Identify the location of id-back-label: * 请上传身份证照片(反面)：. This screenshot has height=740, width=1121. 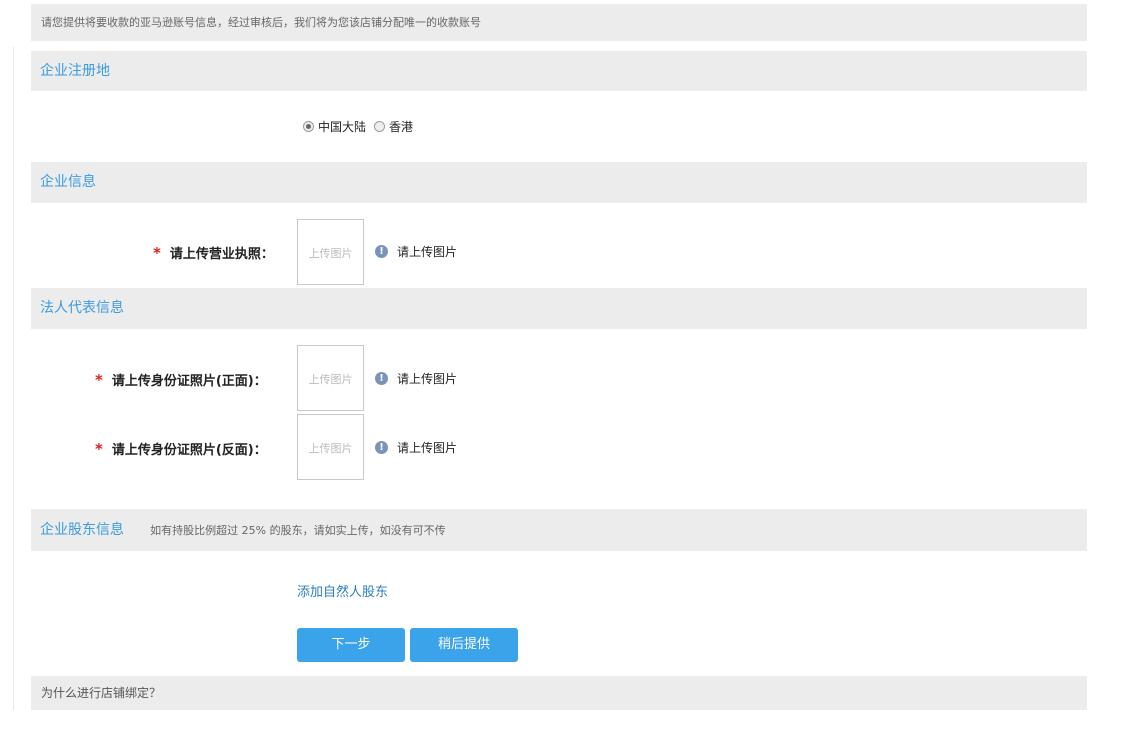
(181, 448).